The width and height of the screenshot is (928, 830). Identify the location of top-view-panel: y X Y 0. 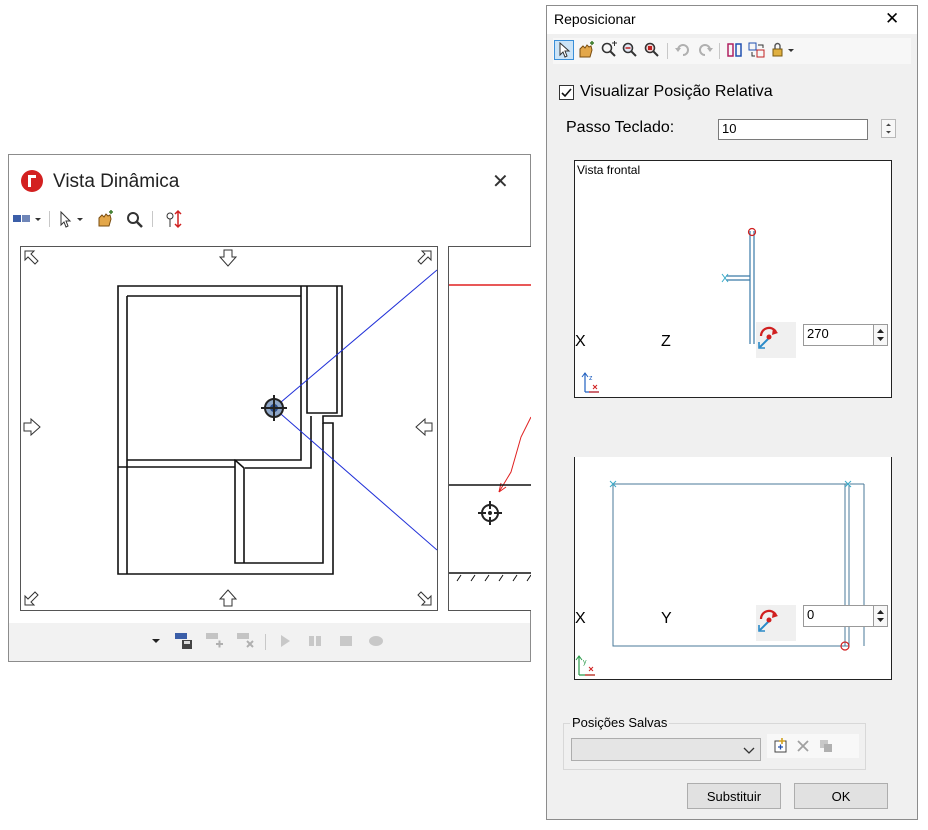
(733, 568).